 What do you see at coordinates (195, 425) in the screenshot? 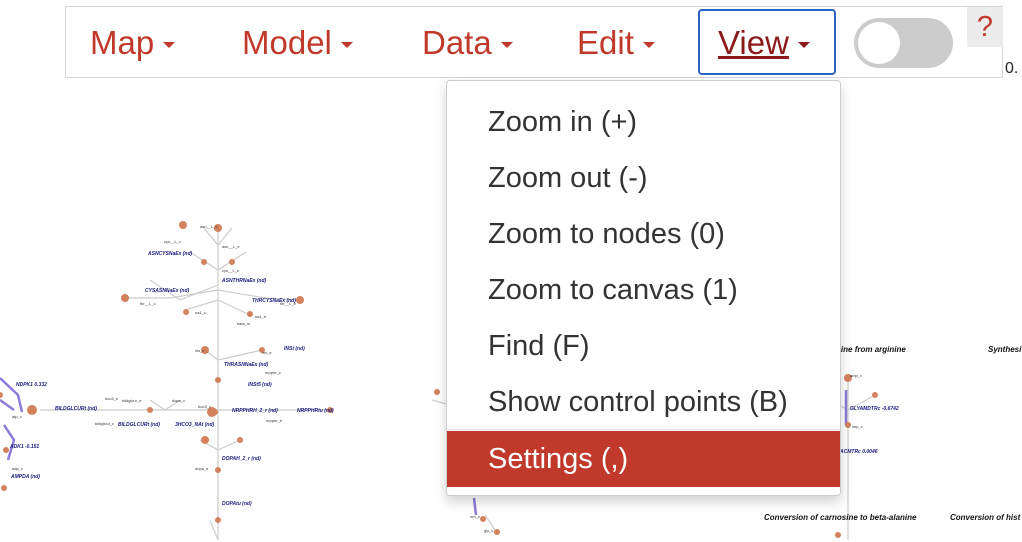
I see `reaction-label: 3HCO3_NAt (nd)` at bounding box center [195, 425].